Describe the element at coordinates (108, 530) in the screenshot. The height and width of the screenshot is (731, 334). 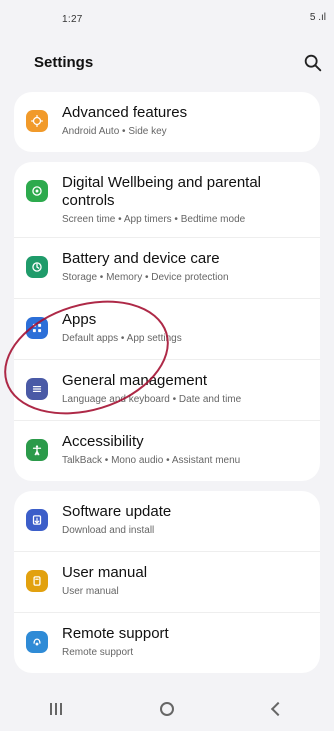
I see `settings-item-subtitle: Download and install` at that location.